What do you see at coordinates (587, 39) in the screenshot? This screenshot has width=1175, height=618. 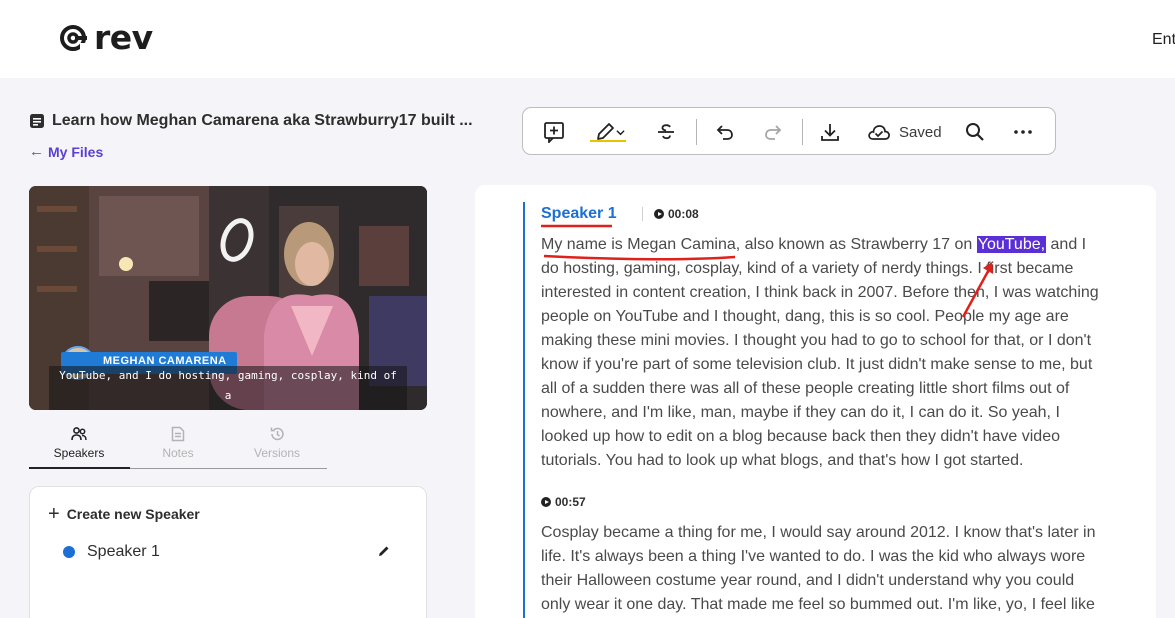 I see `top-header: rev Ent` at bounding box center [587, 39].